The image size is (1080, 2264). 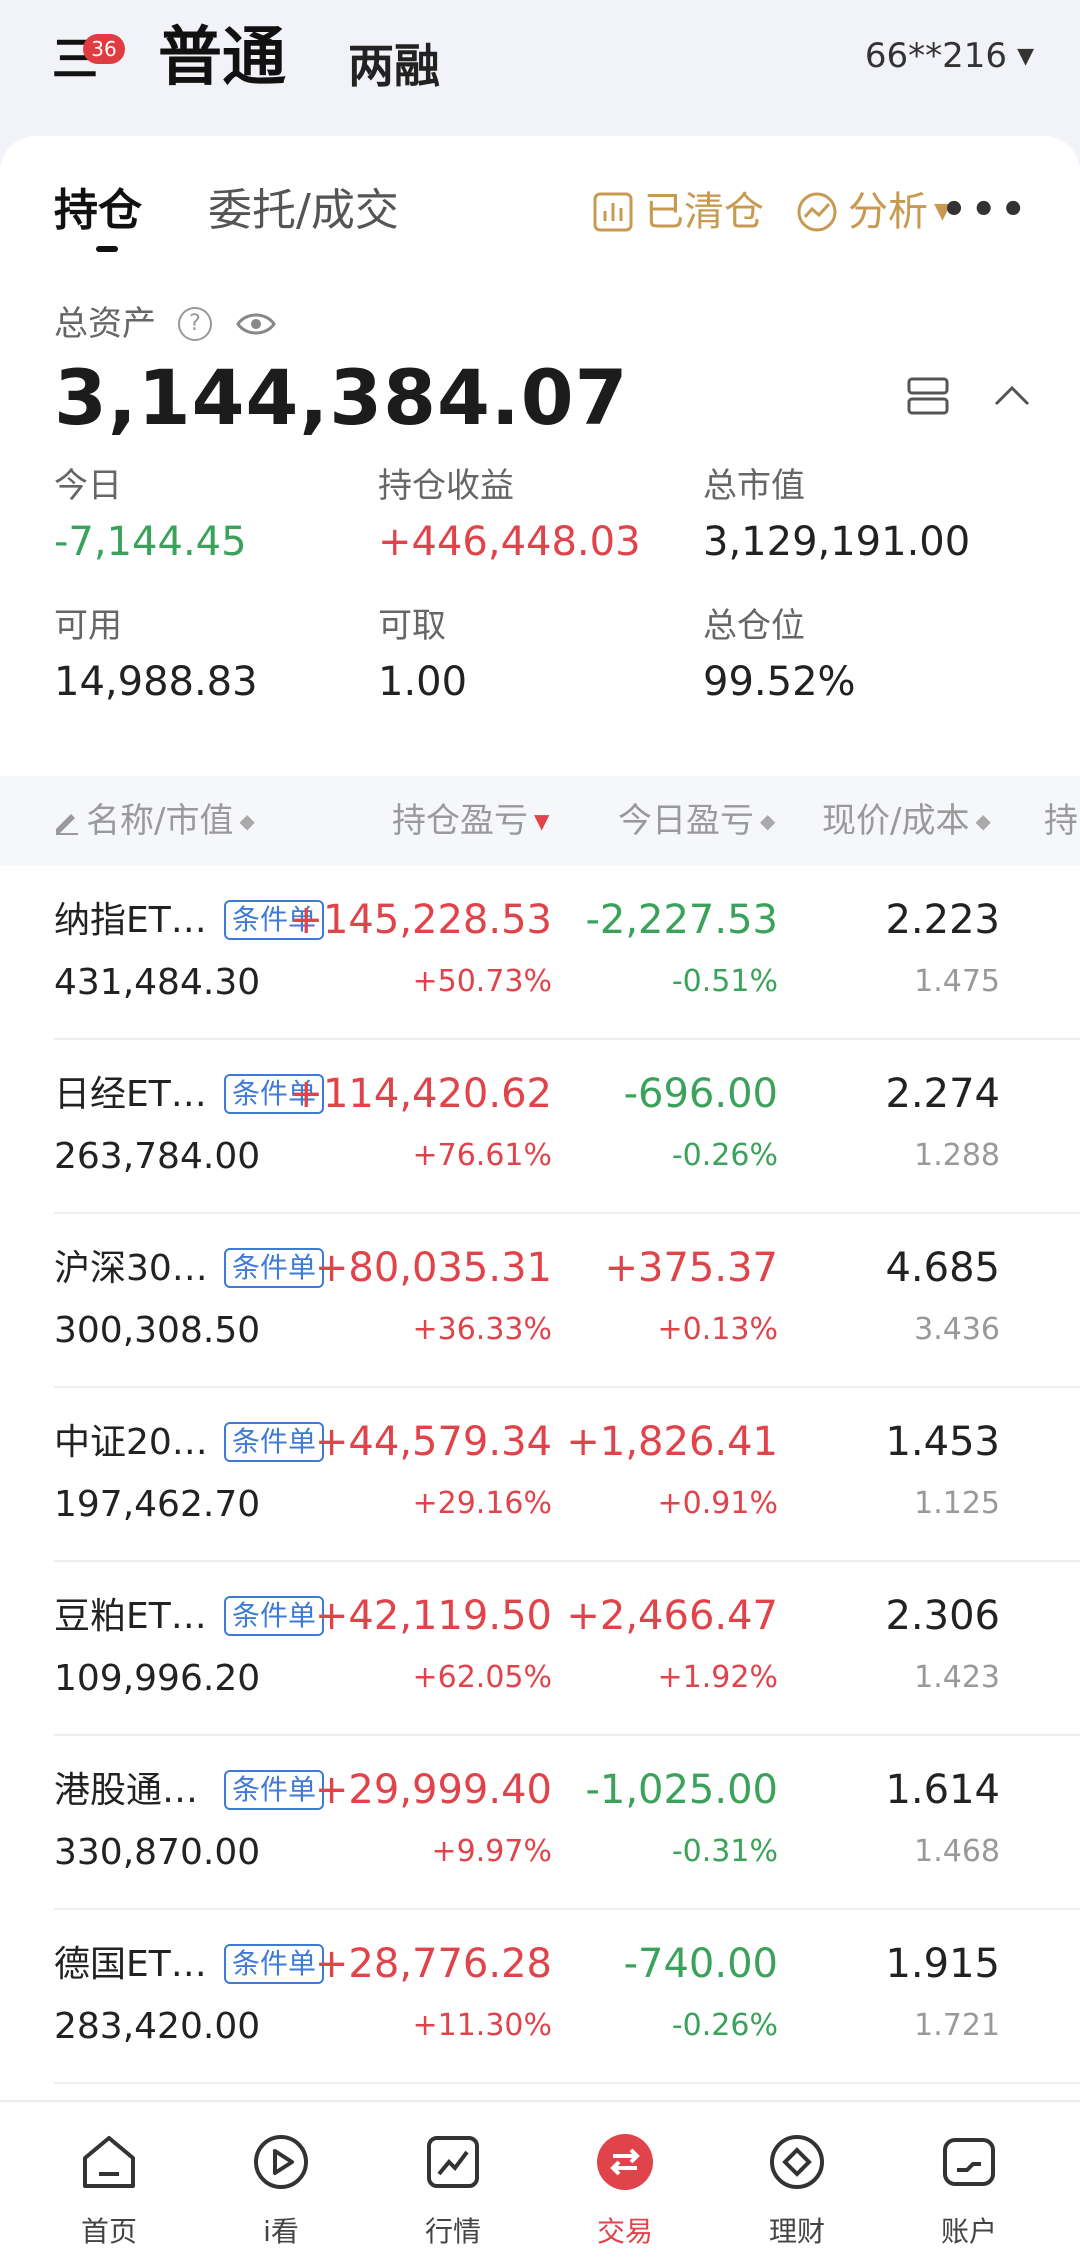 I want to click on current-price: 4.685, so click(x=942, y=1268).